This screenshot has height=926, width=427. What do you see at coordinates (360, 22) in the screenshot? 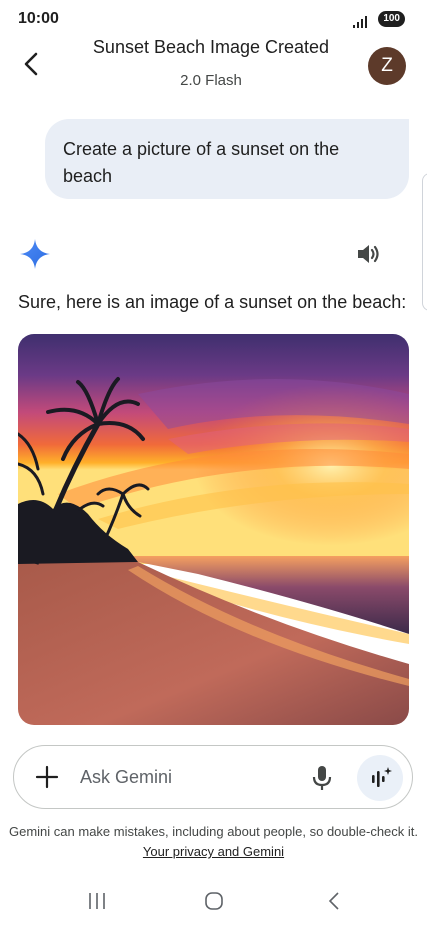
I see `signal-icon` at bounding box center [360, 22].